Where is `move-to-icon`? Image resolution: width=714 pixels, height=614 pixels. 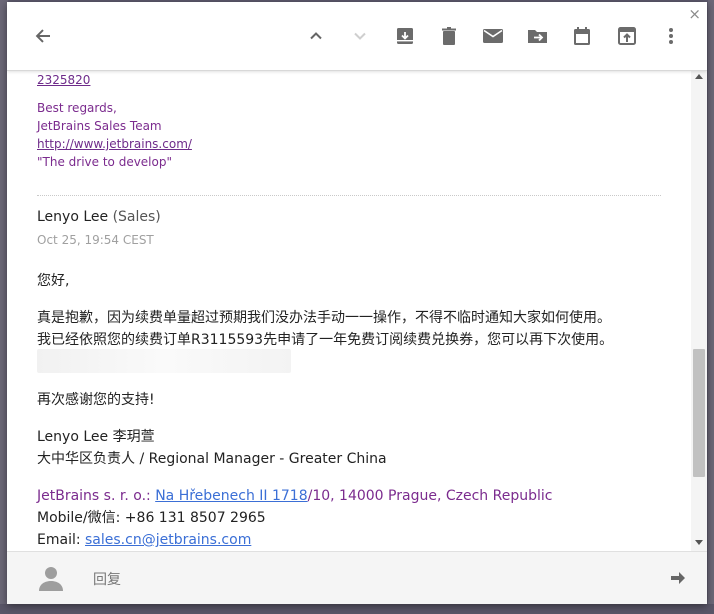 move-to-icon is located at coordinates (538, 36).